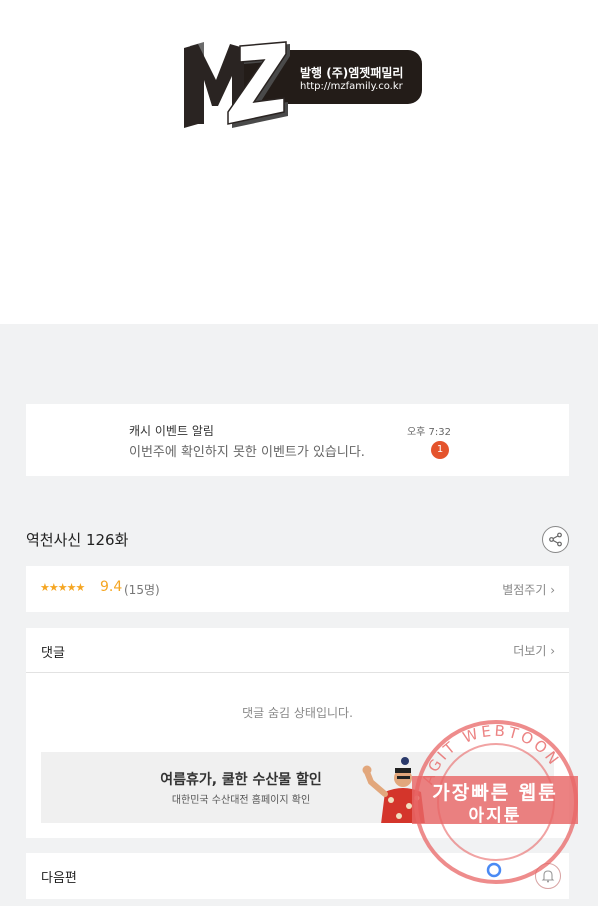 This screenshot has width=598, height=906. What do you see at coordinates (237, 84) in the screenshot?
I see `mz-logo-icon` at bounding box center [237, 84].